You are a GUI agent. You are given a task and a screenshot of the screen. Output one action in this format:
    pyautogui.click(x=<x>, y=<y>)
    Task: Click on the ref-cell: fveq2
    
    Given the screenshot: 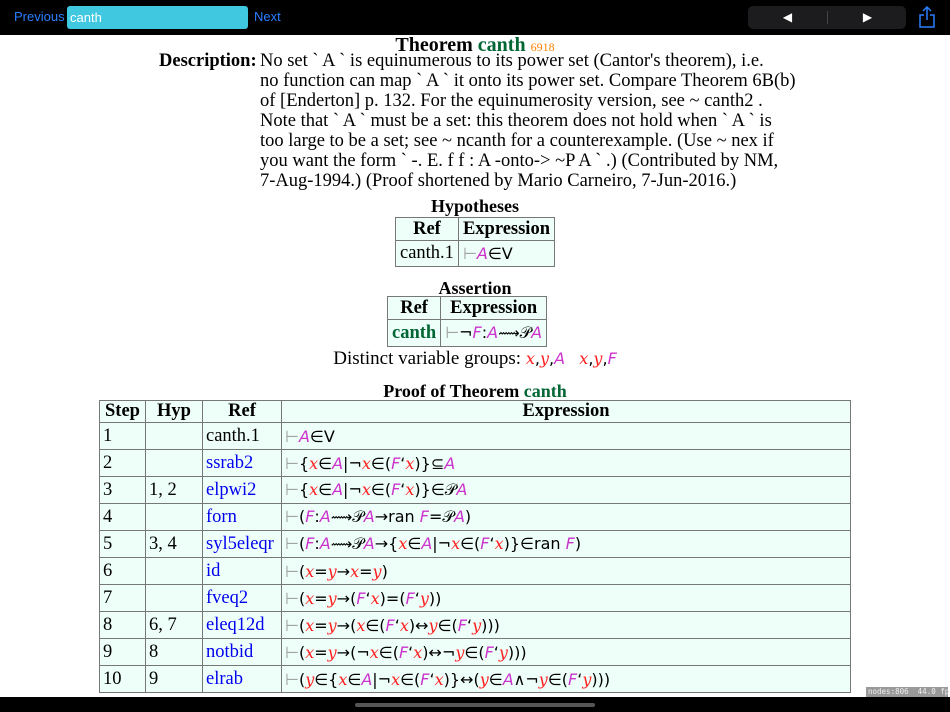 What is the action you would take?
    pyautogui.click(x=242, y=598)
    